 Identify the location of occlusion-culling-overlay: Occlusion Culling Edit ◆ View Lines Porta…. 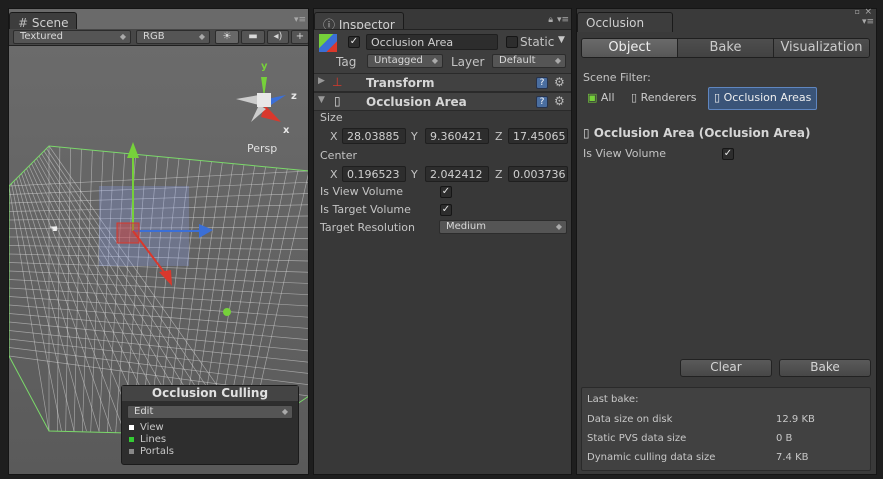
(210, 425).